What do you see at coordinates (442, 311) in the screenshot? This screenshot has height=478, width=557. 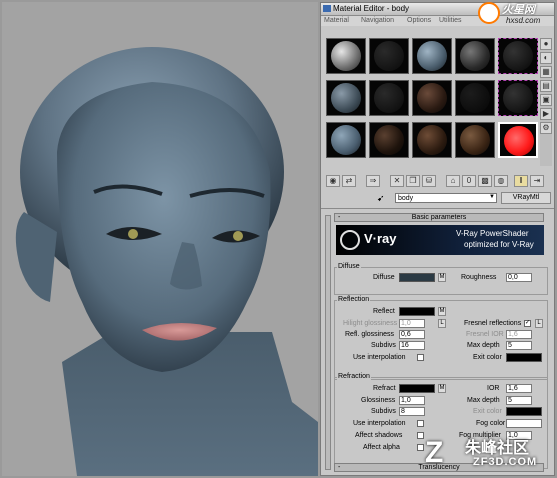 I see `reflect-map-button: M` at bounding box center [442, 311].